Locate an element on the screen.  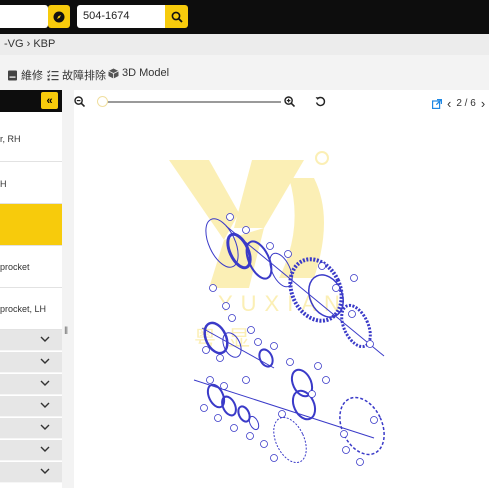
repair-button: 維修 is located at coordinates (25, 75).